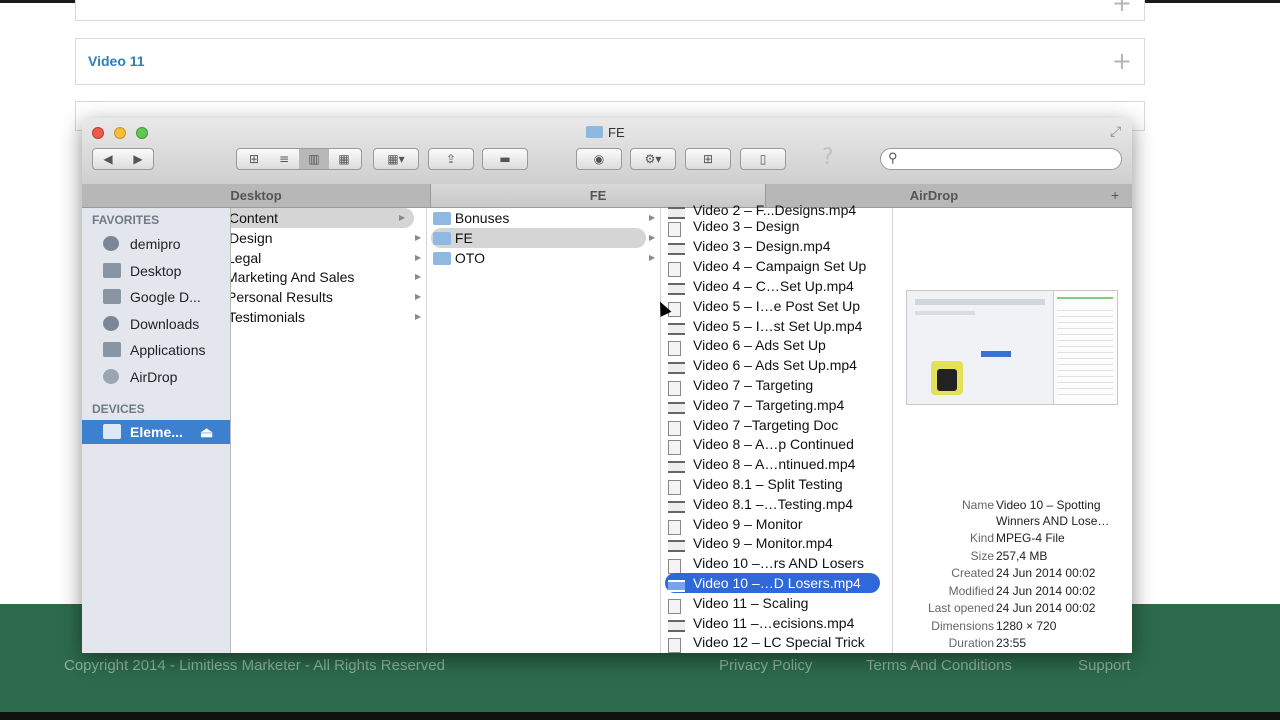  Describe the element at coordinates (256, 195) in the screenshot. I see `tab-desktop: Desktop` at that location.